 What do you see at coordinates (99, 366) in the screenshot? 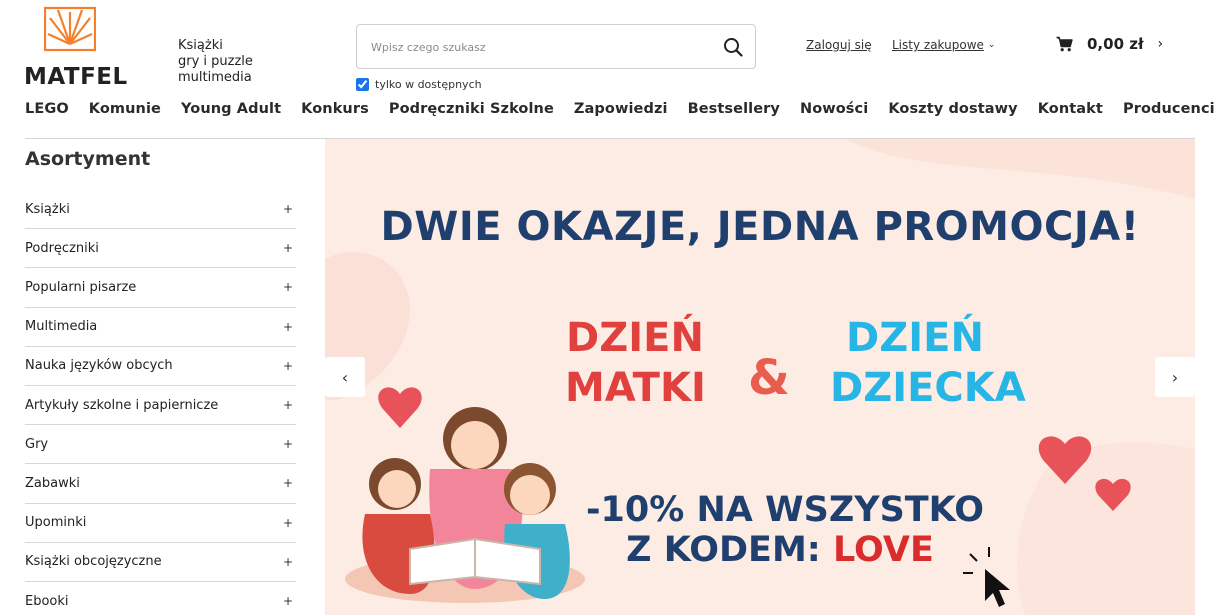
I see `category-label: Nauka języków obcych` at bounding box center [99, 366].